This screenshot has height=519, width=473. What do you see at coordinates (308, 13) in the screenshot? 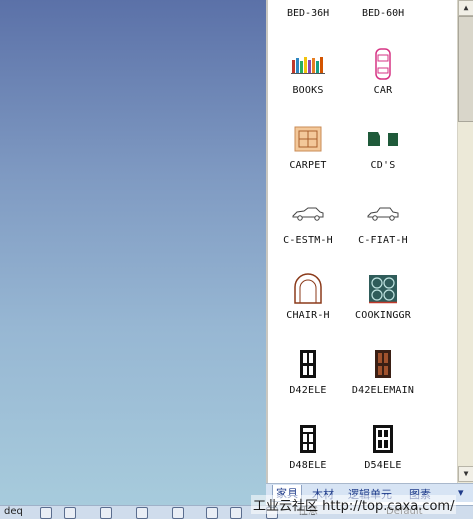
I see `palette-item-label: BED-36H` at bounding box center [308, 13].